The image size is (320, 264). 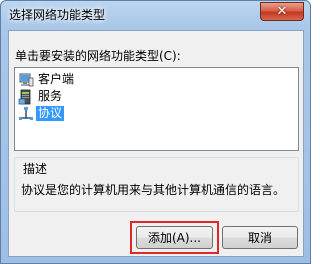 What do you see at coordinates (26, 97) in the screenshot?
I see `service-icon` at bounding box center [26, 97].